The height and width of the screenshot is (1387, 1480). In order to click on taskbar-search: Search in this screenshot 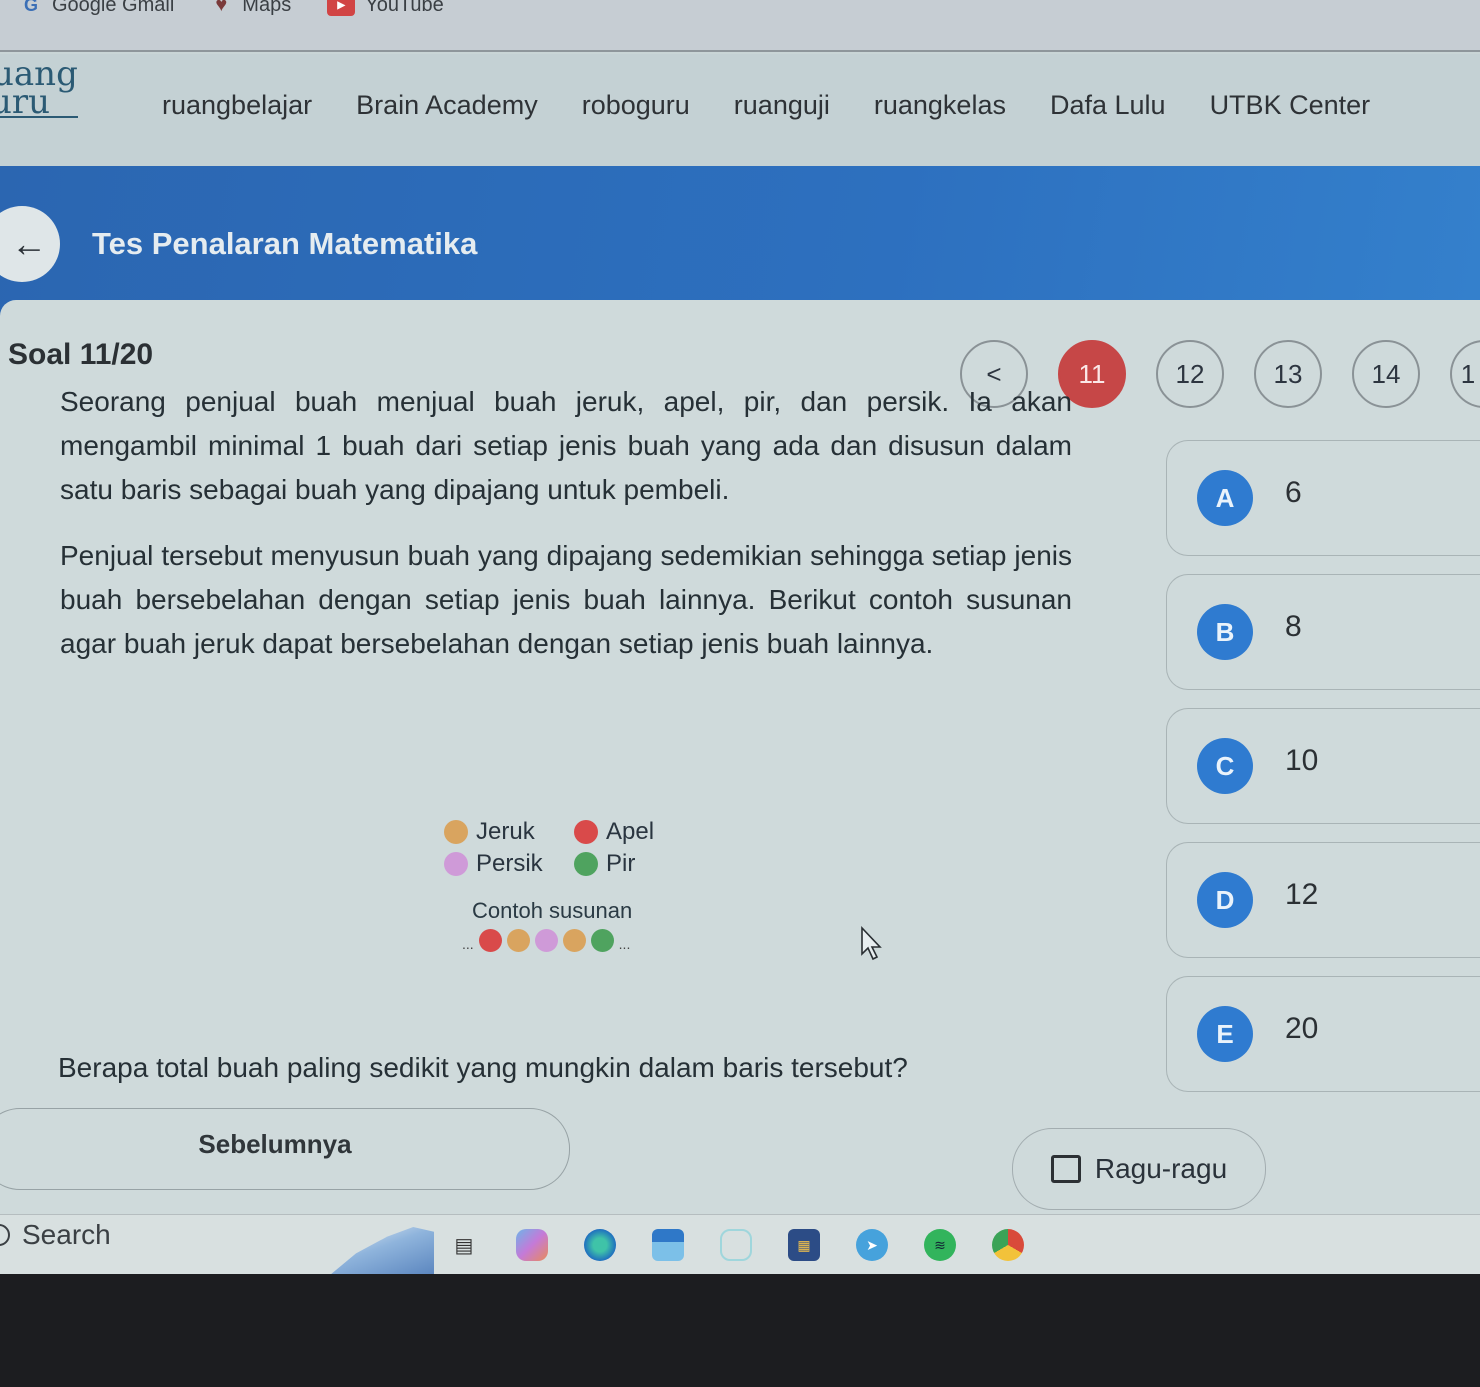, I will do `click(55, 1235)`.